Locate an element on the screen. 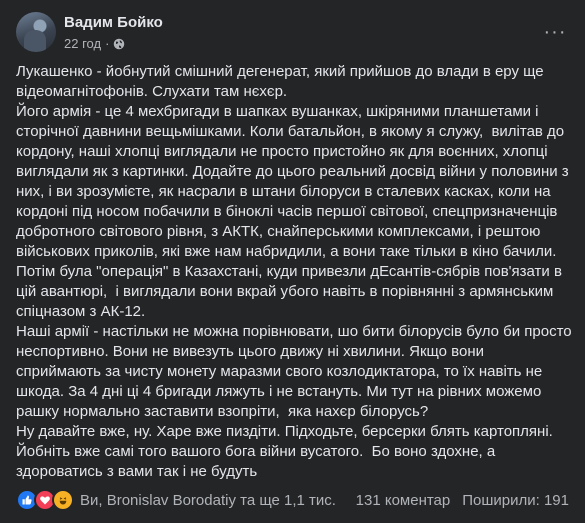 The width and height of the screenshot is (585, 523). more-options-button: ··· is located at coordinates (555, 32).